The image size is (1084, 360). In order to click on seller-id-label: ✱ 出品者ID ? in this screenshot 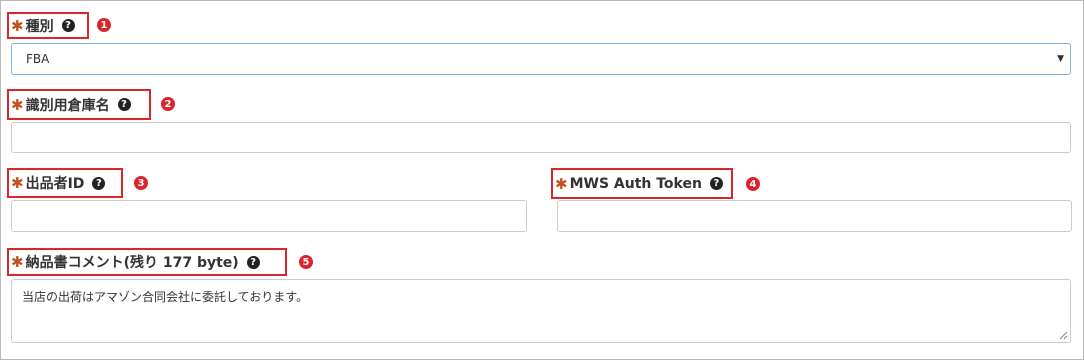, I will do `click(65, 183)`.